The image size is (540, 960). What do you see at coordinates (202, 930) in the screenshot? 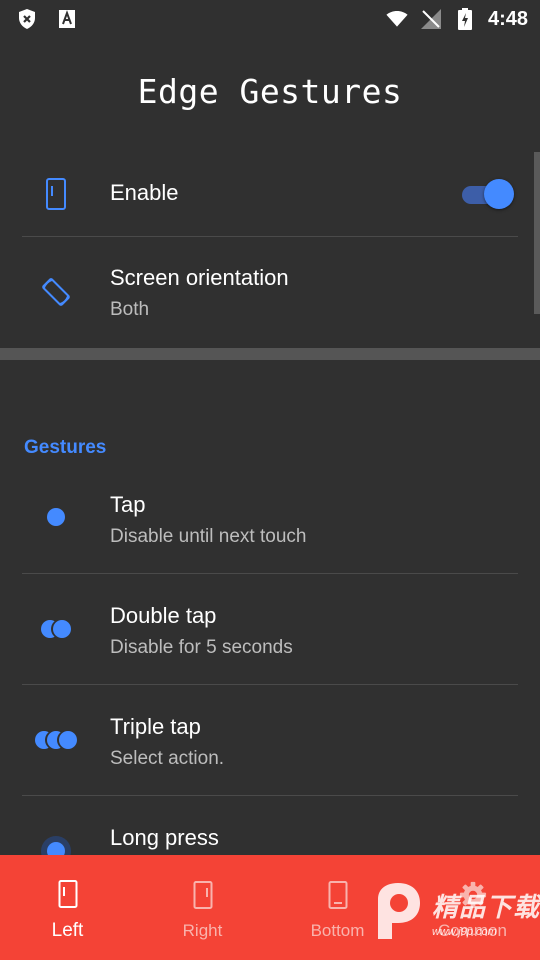
I see `nav-label: Right` at bounding box center [202, 930].